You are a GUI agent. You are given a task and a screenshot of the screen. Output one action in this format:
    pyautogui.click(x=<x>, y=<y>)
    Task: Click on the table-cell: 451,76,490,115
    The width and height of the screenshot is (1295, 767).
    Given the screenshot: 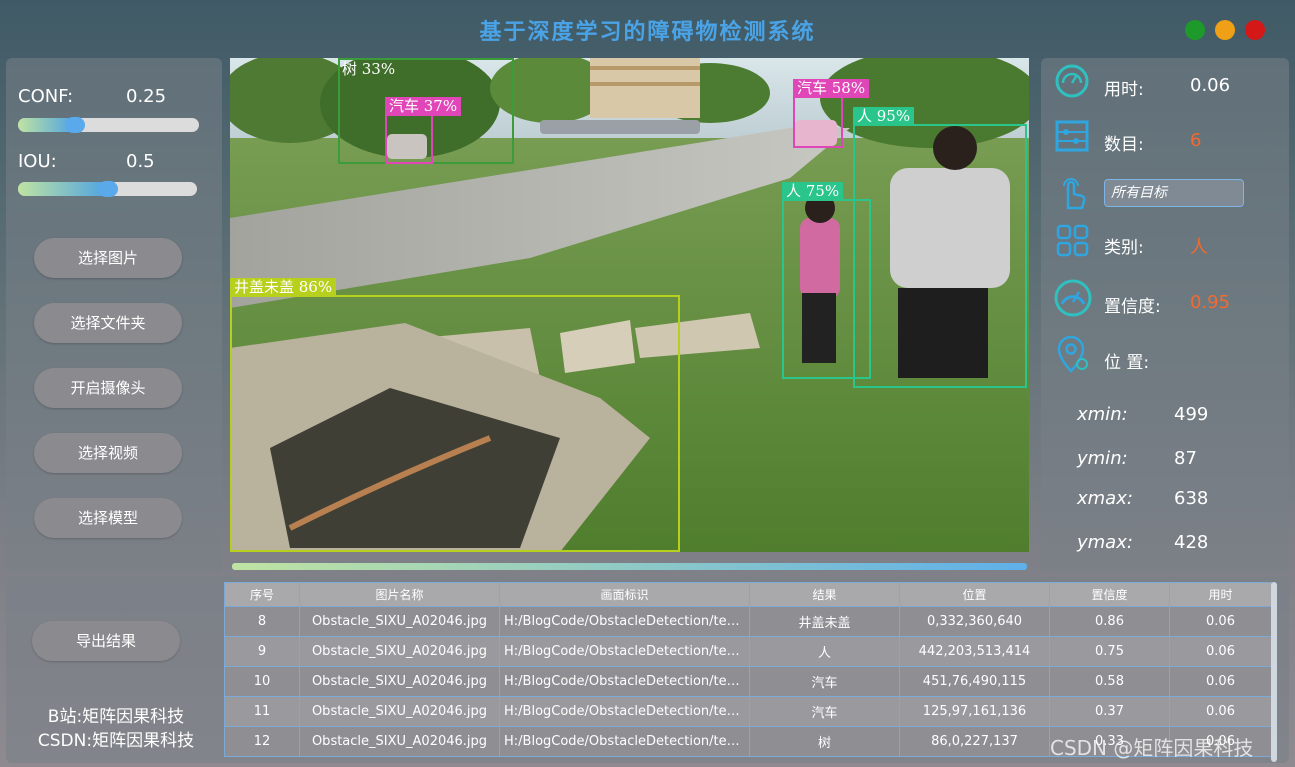 What is the action you would take?
    pyautogui.click(x=974, y=681)
    